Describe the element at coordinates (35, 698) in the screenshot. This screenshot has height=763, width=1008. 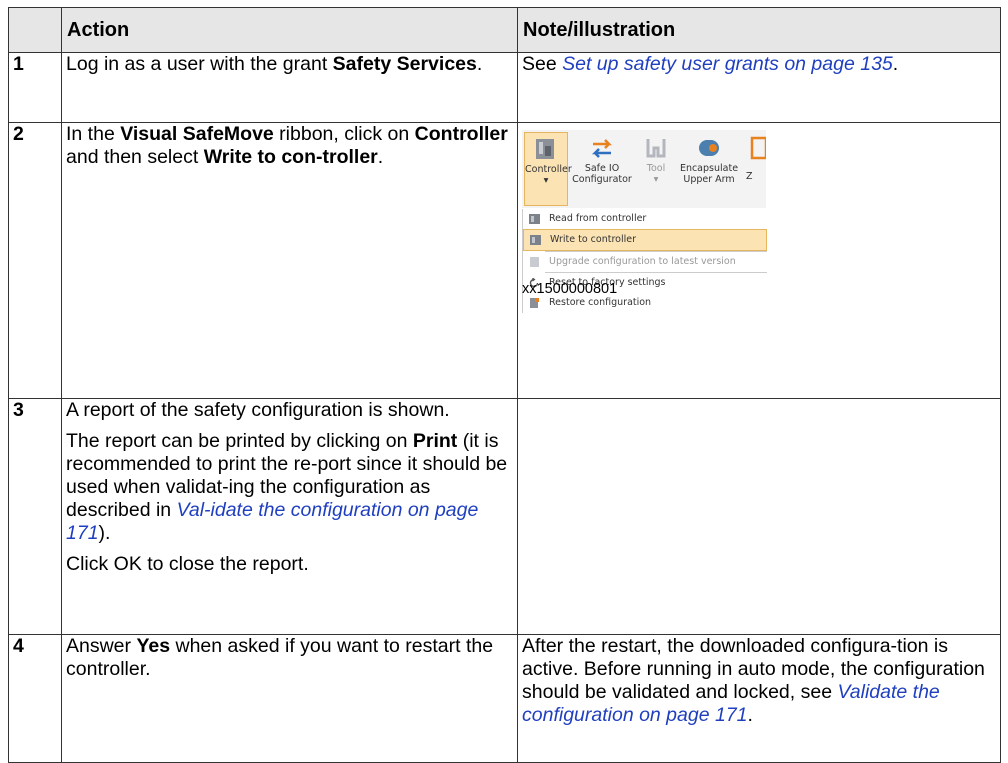
I see `step-number: 4` at that location.